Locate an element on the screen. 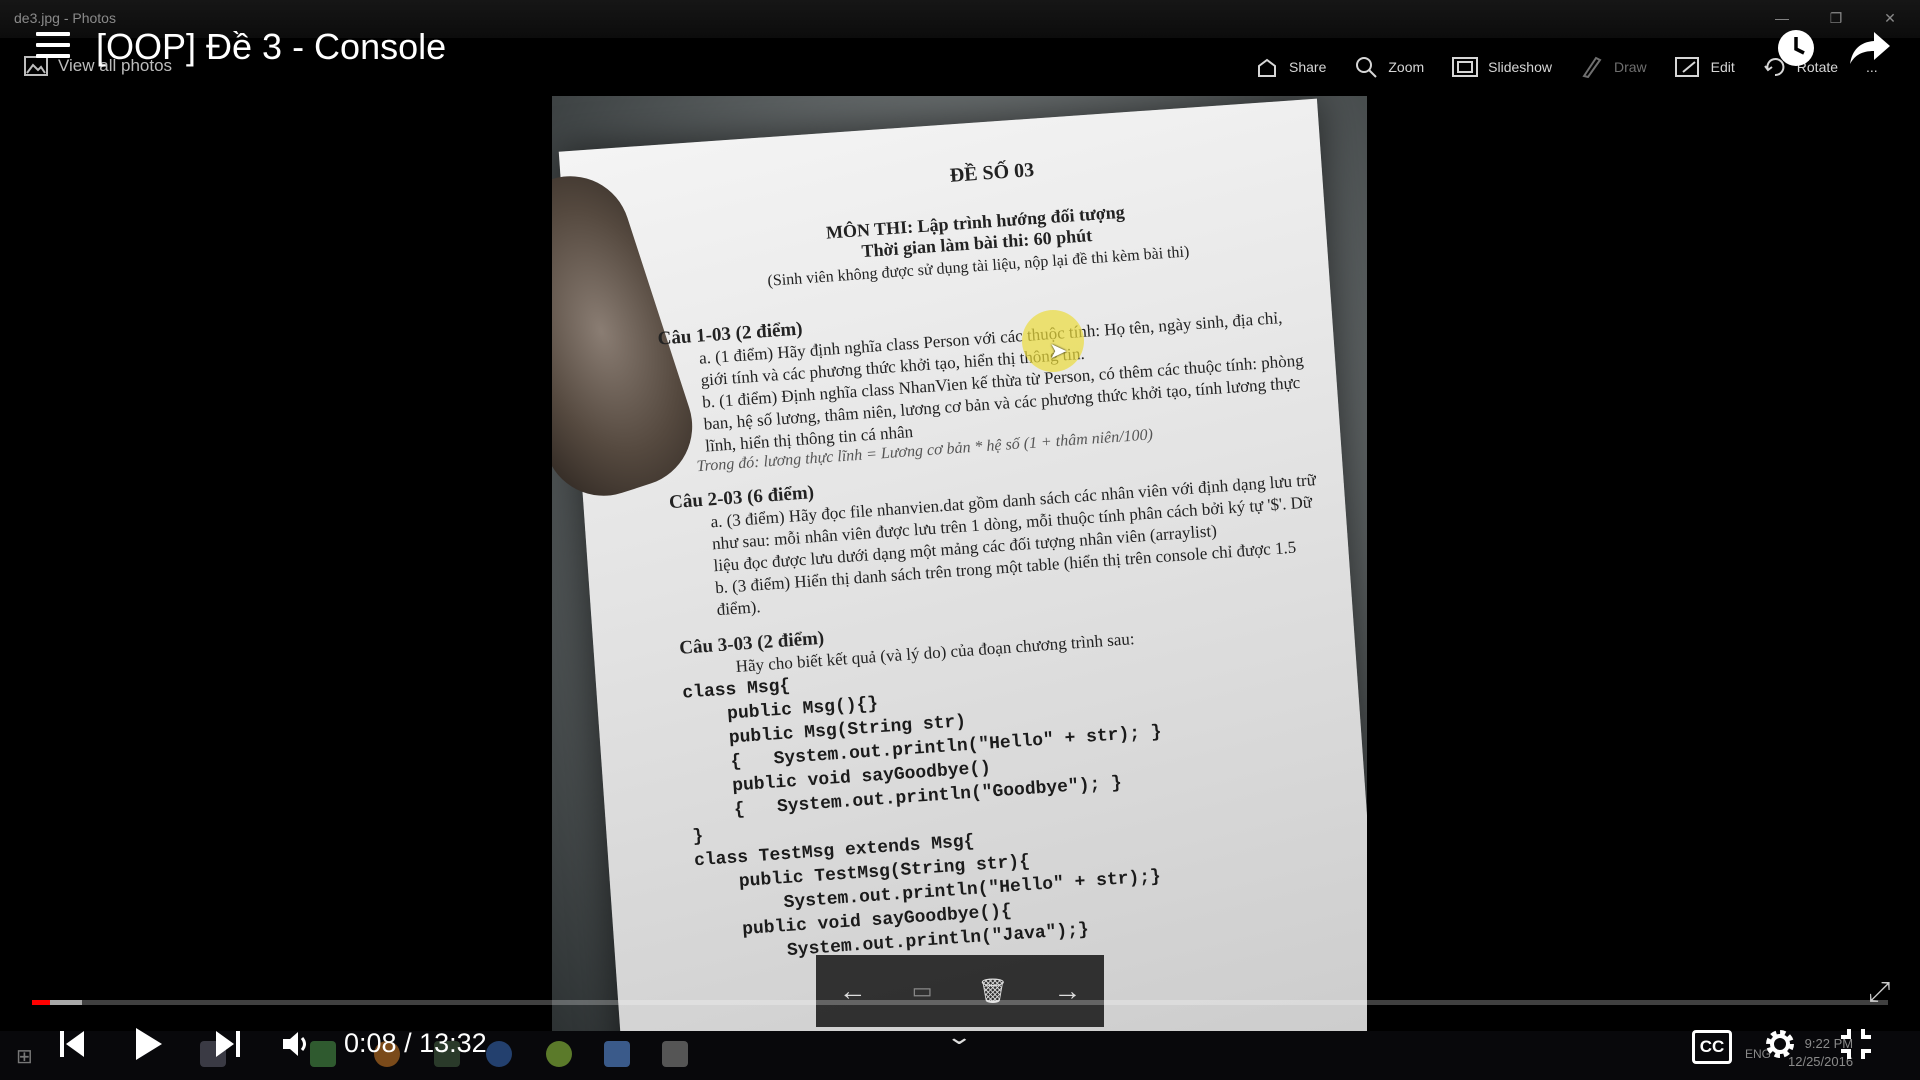 The width and height of the screenshot is (1920, 1080). play-icon is located at coordinates (149, 1044).